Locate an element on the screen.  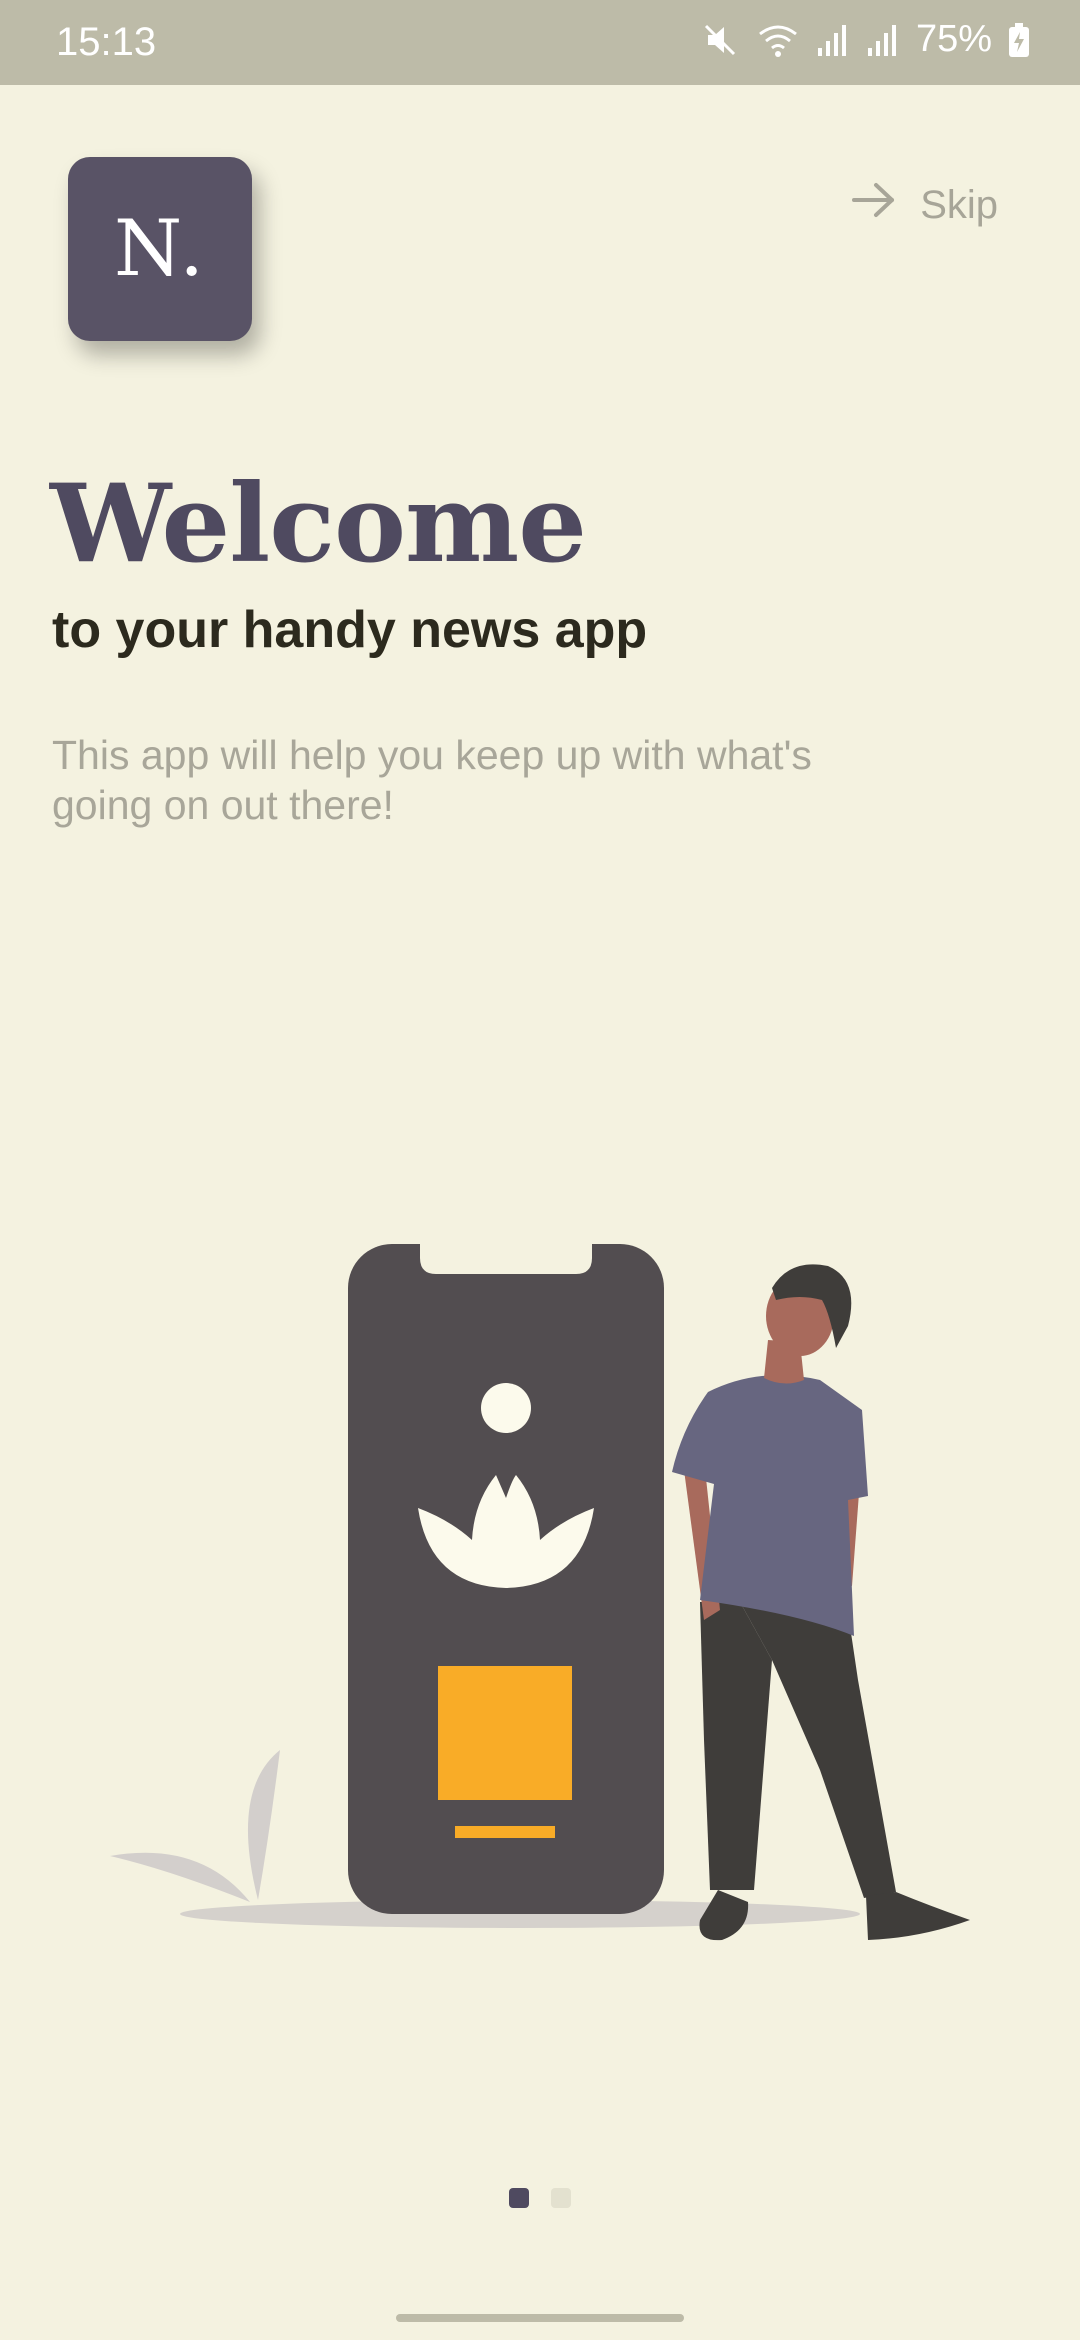
skip-button: Skip is located at coordinates (924, 205).